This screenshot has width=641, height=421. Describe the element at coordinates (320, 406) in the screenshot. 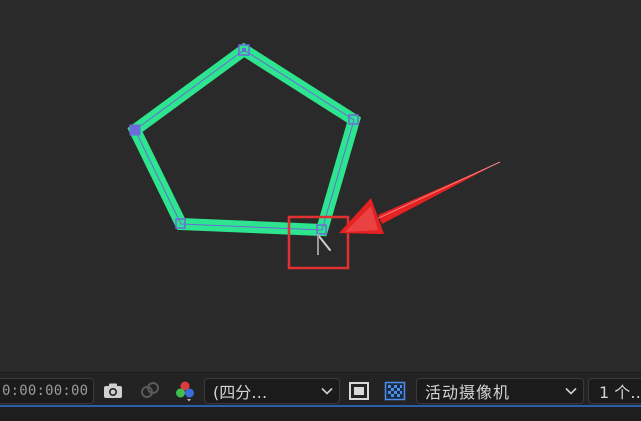

I see `active-panel-indicator` at that location.